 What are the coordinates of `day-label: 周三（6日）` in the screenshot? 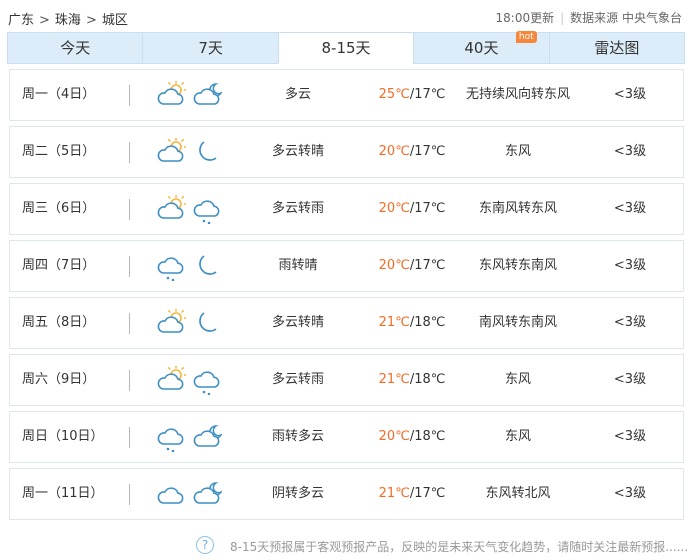 It's located at (59, 208).